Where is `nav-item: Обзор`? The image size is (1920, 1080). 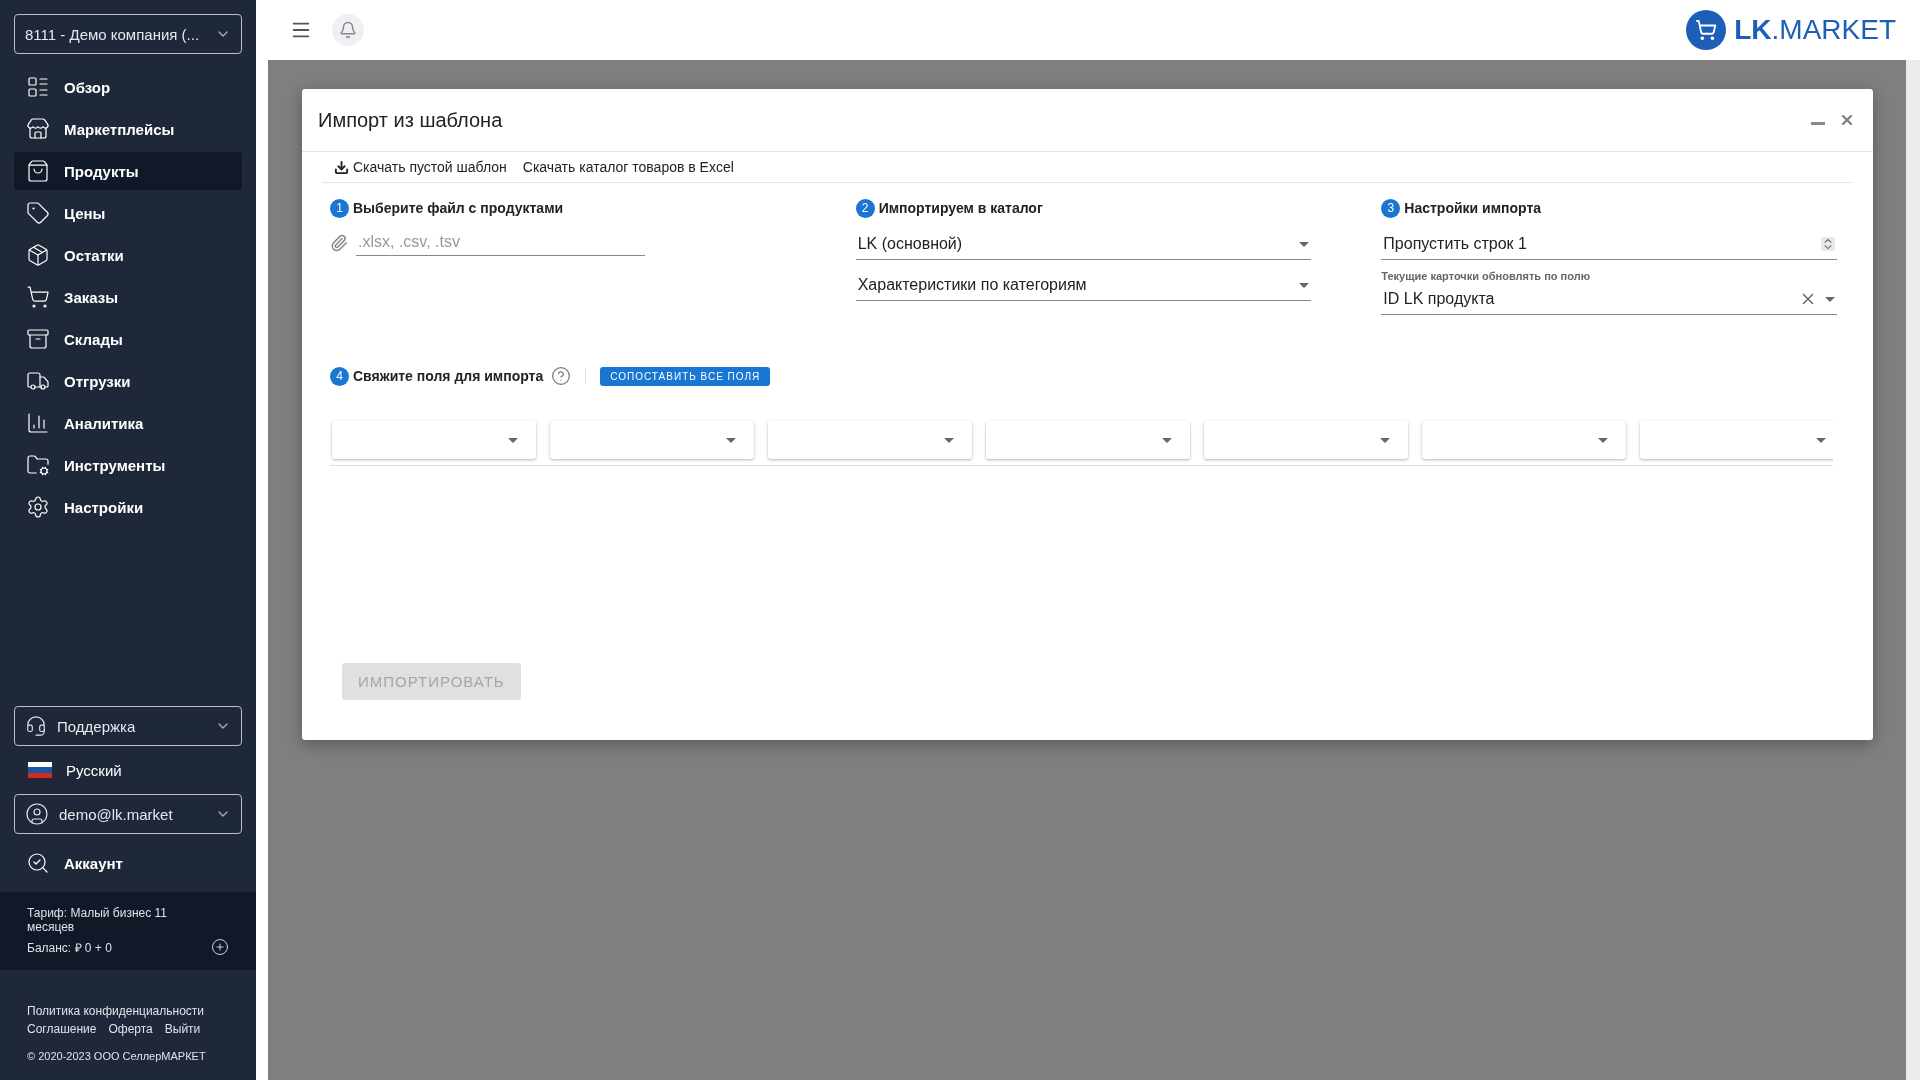 nav-item: Обзор is located at coordinates (128, 87).